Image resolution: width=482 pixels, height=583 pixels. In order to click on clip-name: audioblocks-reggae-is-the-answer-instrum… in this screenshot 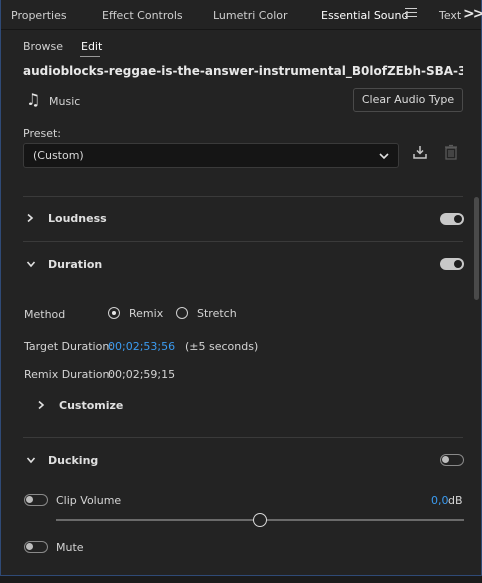, I will do `click(243, 71)`.